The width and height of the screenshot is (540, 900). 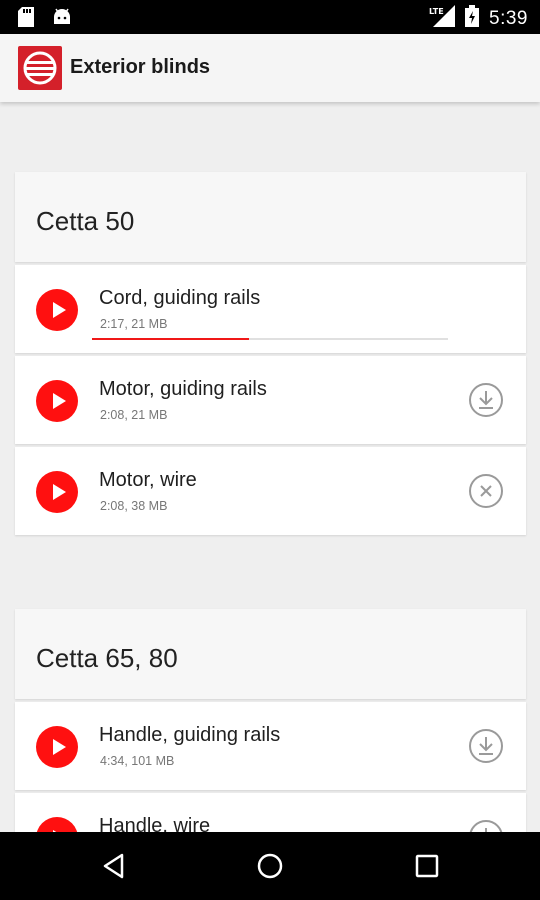 I want to click on item-meta: 2:17, 21 MB, so click(x=134, y=324).